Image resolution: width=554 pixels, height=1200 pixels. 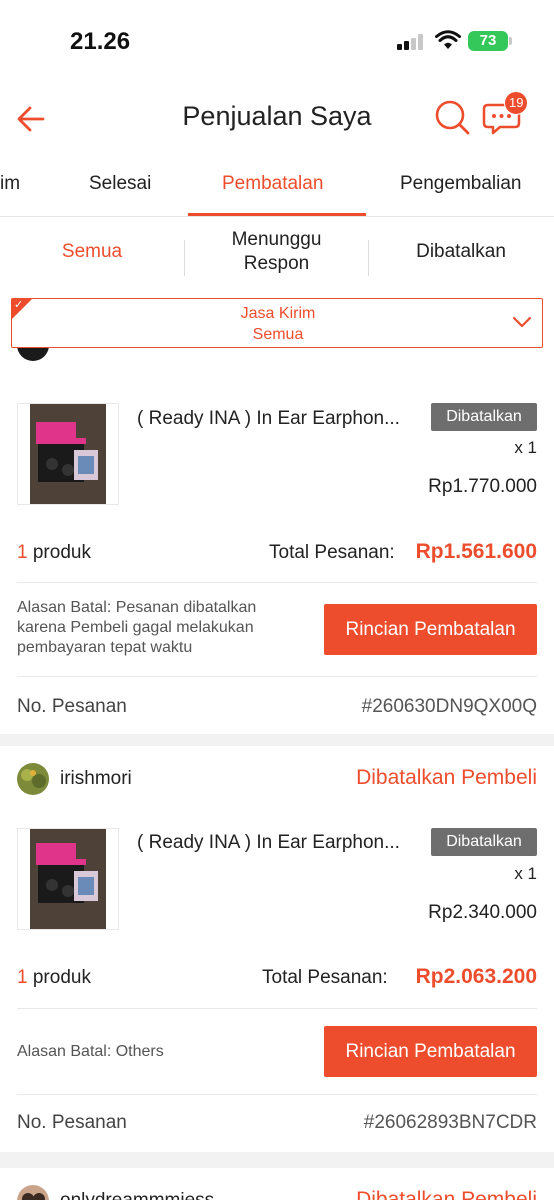 I want to click on subtab-menunggu-respon: Menunggu Respon, so click(x=276, y=252).